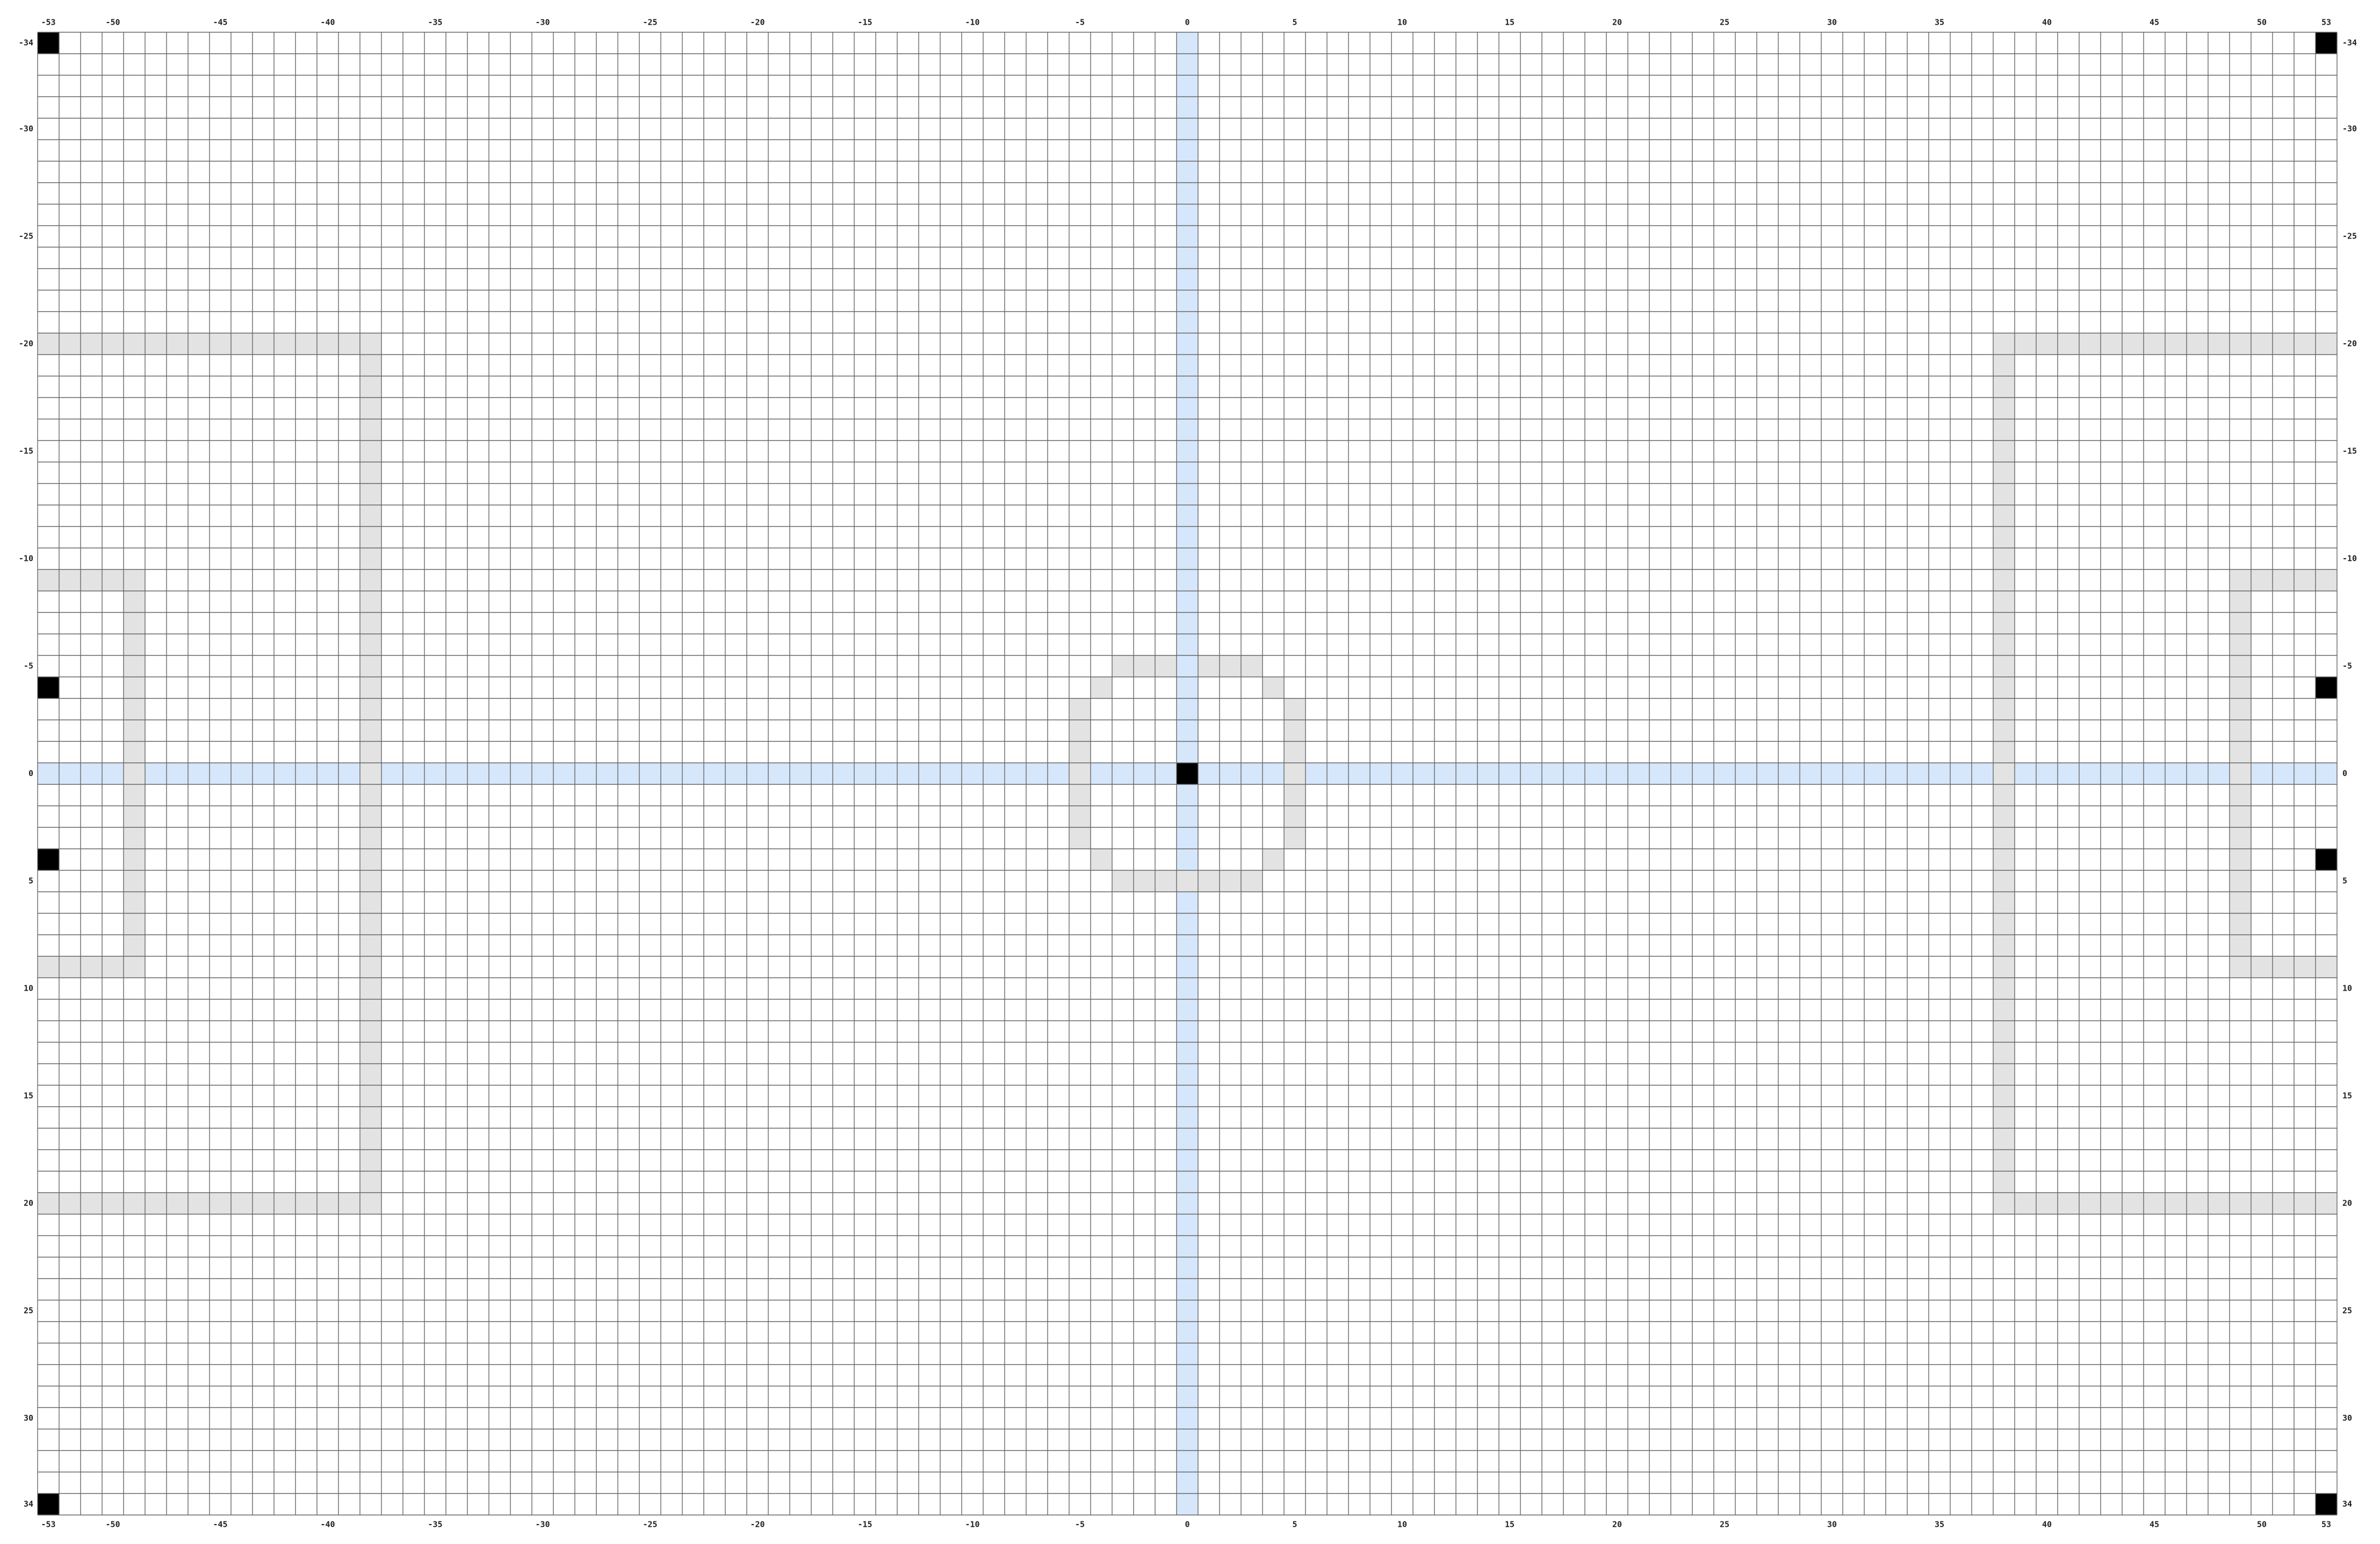  Describe the element at coordinates (30, 881) in the screenshot. I see `y-tick-label-left: 5` at that location.